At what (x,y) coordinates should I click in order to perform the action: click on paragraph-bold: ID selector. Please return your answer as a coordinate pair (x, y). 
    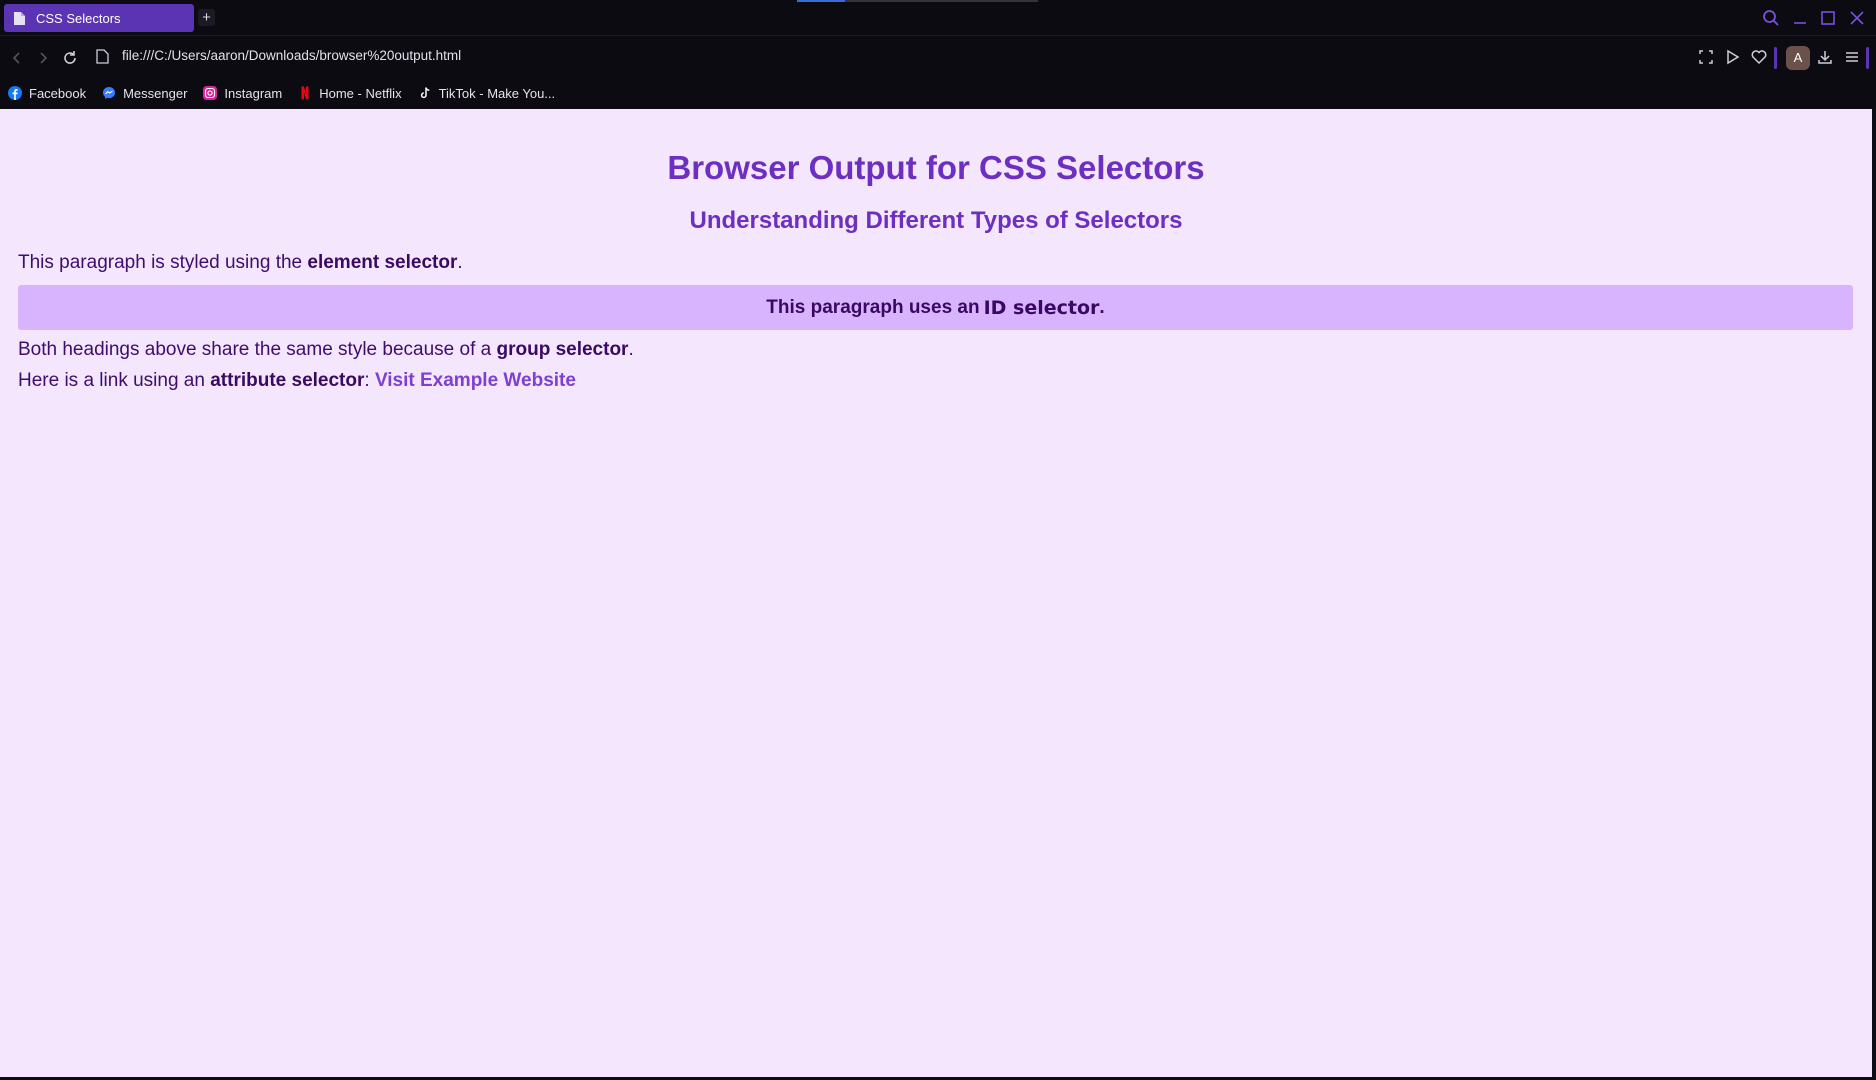
    Looking at the image, I should click on (1041, 307).